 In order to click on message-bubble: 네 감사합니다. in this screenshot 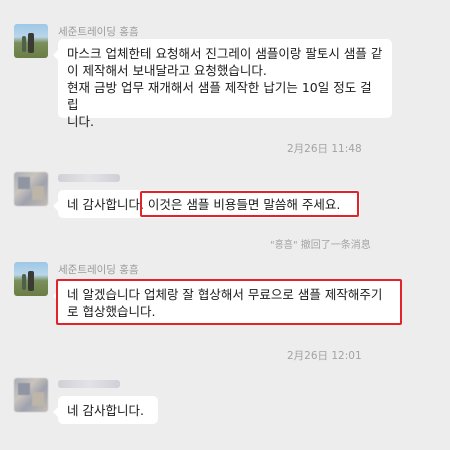, I will do `click(105, 410)`.